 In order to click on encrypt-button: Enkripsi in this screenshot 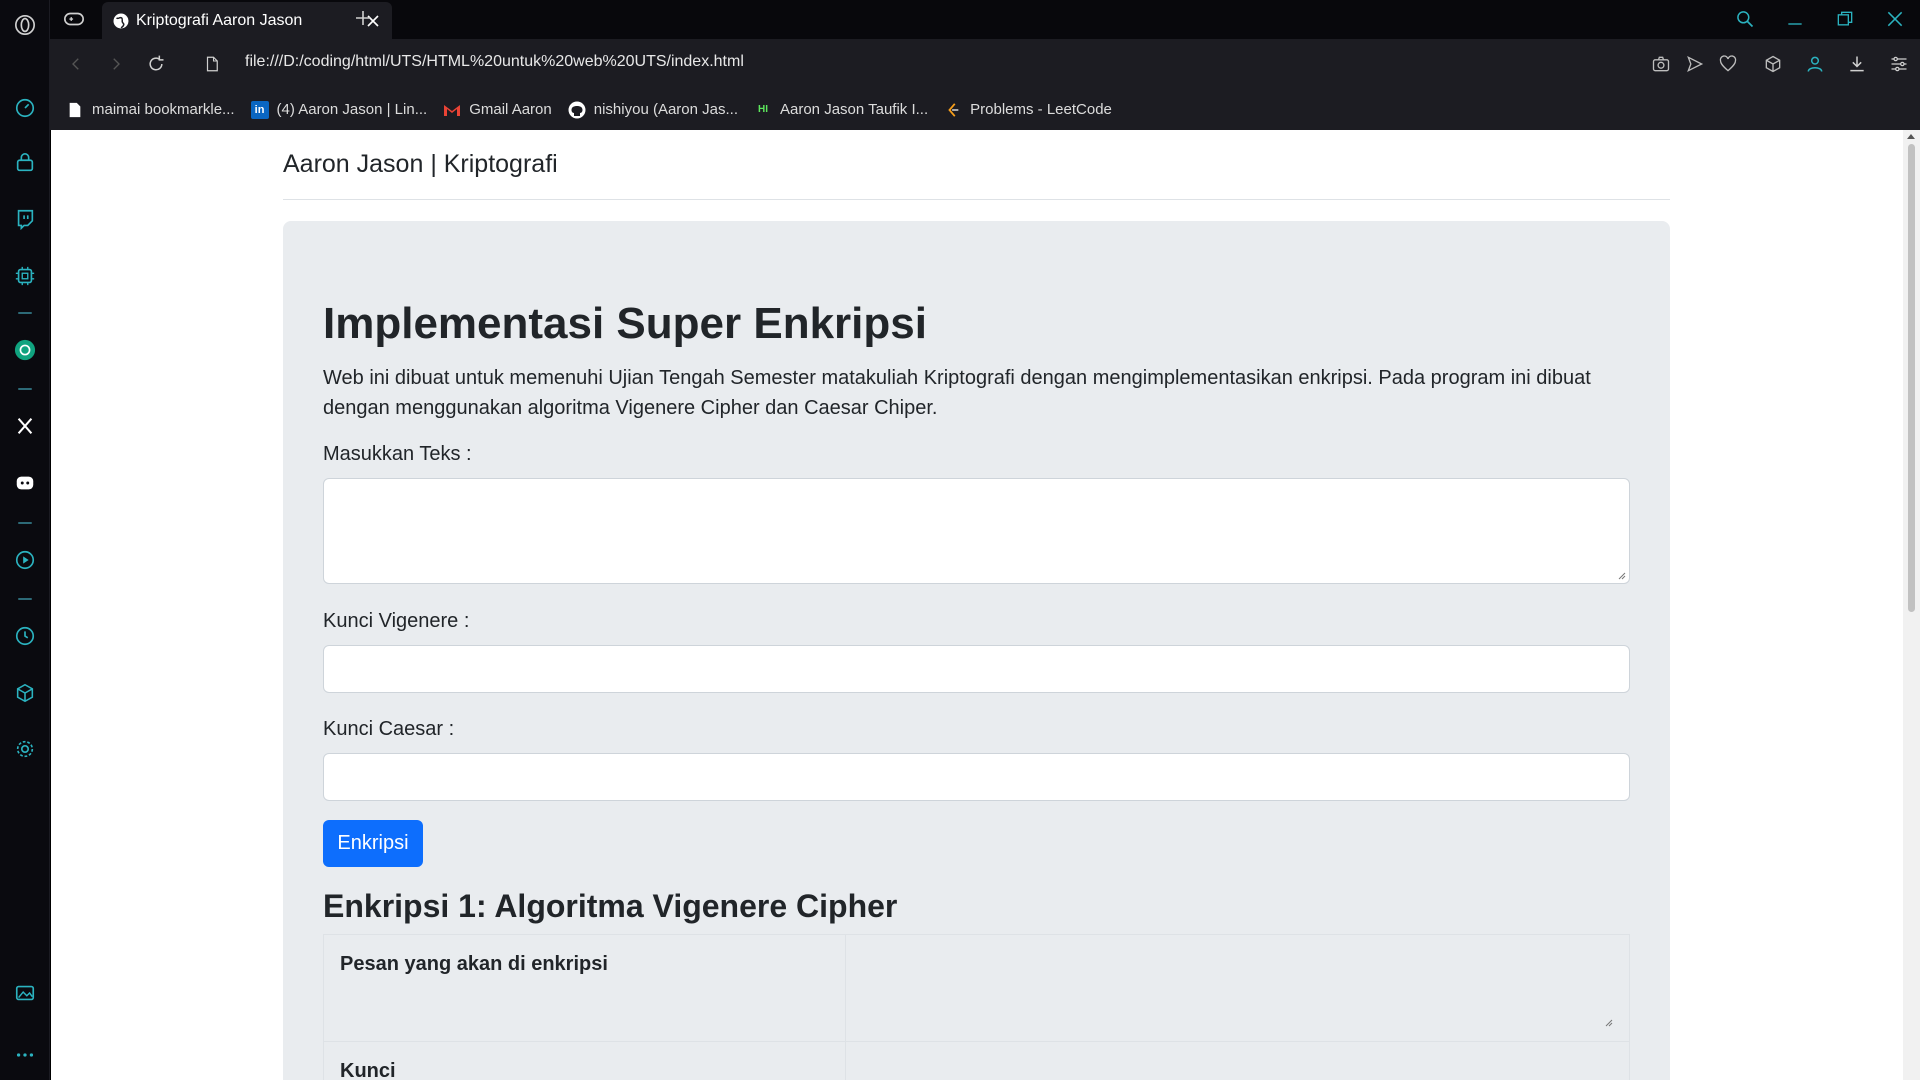, I will do `click(373, 843)`.